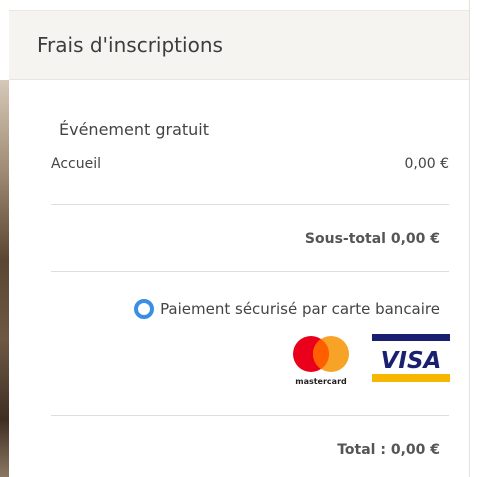  I want to click on line-item-label: Accueil, so click(76, 164).